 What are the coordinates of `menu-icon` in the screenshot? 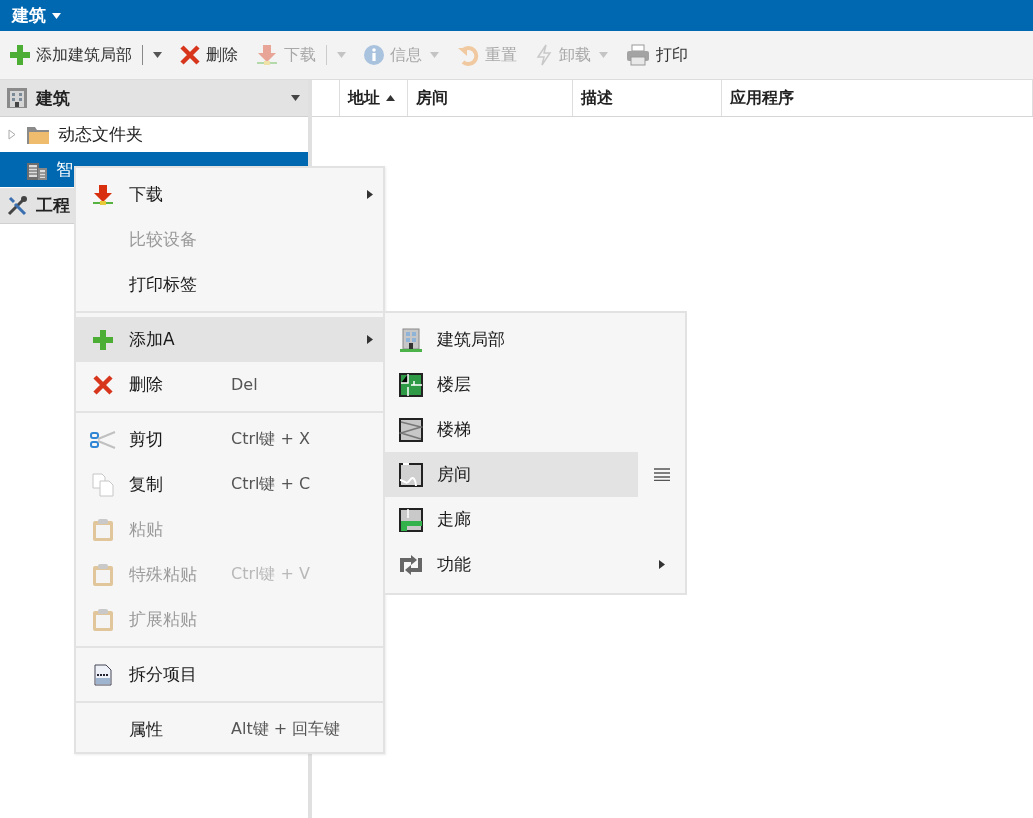 It's located at (661, 474).